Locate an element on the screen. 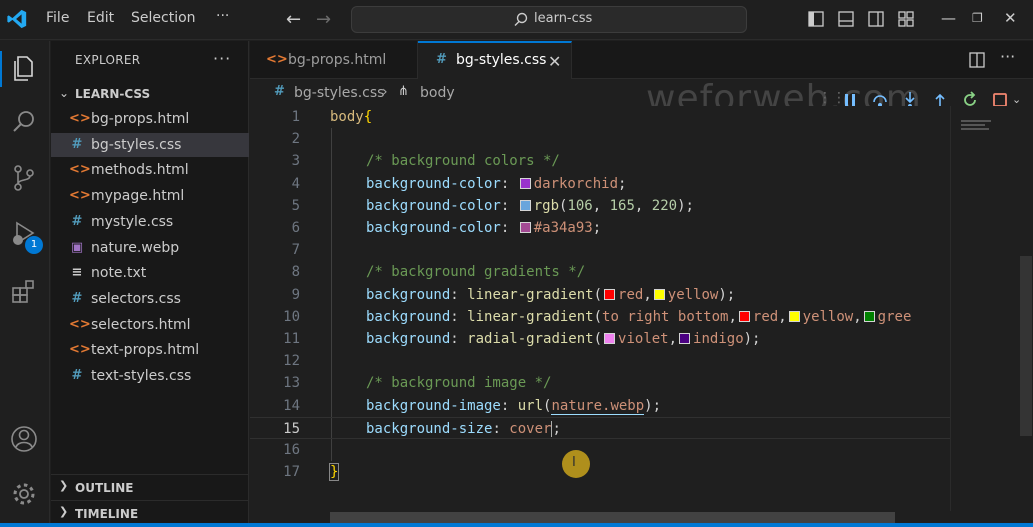 This screenshot has width=1033, height=527. menu-more-icon: ··· is located at coordinates (222, 16).